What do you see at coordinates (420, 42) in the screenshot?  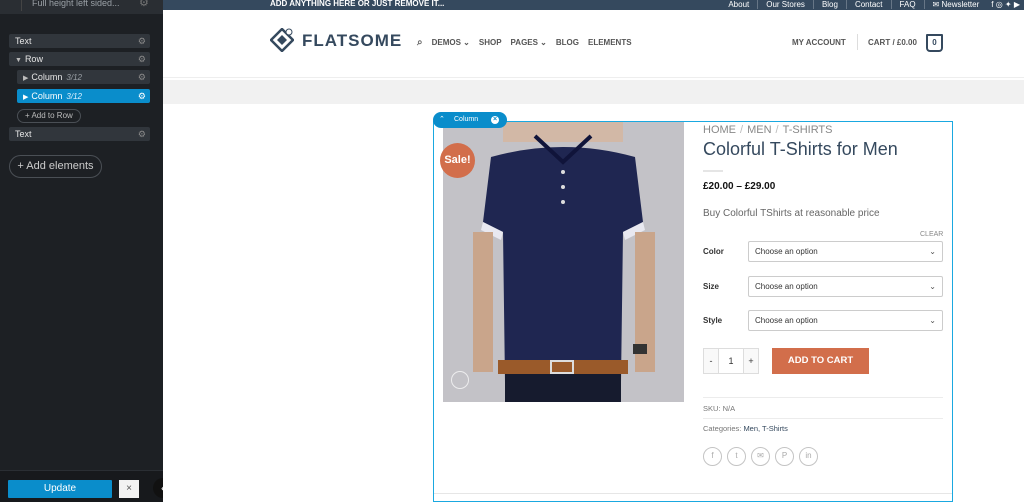 I see `search-icon: ⌕` at bounding box center [420, 42].